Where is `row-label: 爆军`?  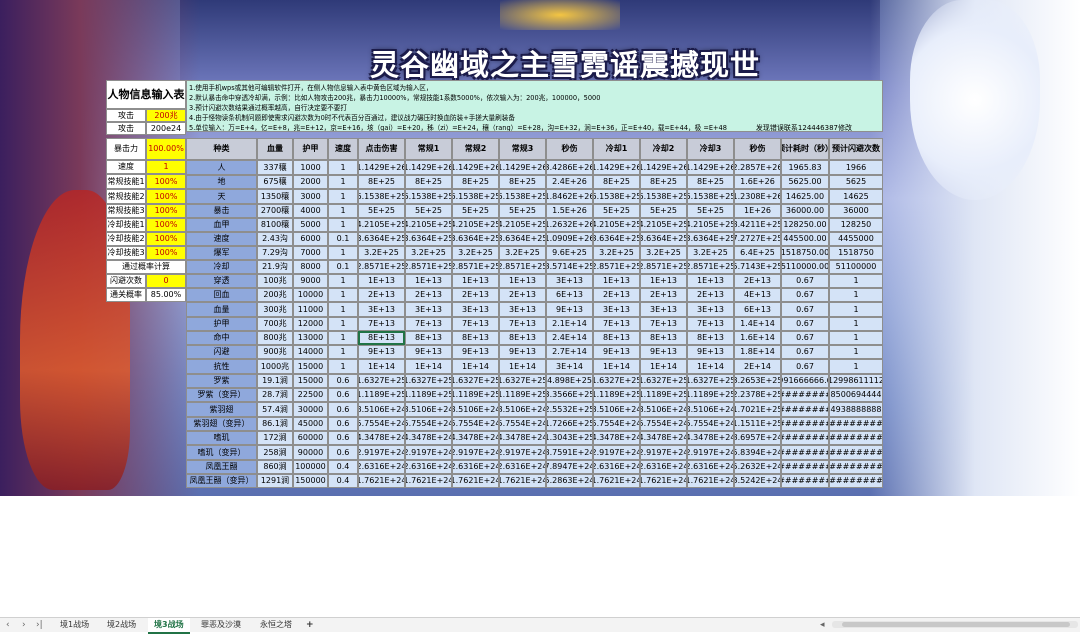
row-label: 爆军 is located at coordinates (221, 253).